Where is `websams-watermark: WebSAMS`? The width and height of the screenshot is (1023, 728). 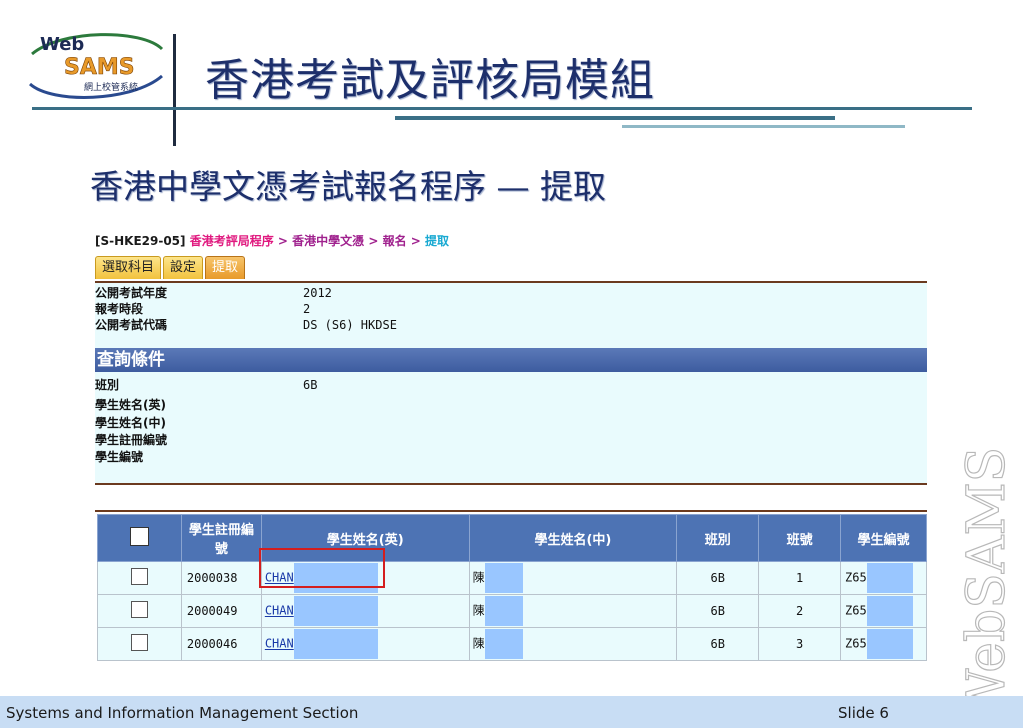 websams-watermark: WebSAMS is located at coordinates (989, 584).